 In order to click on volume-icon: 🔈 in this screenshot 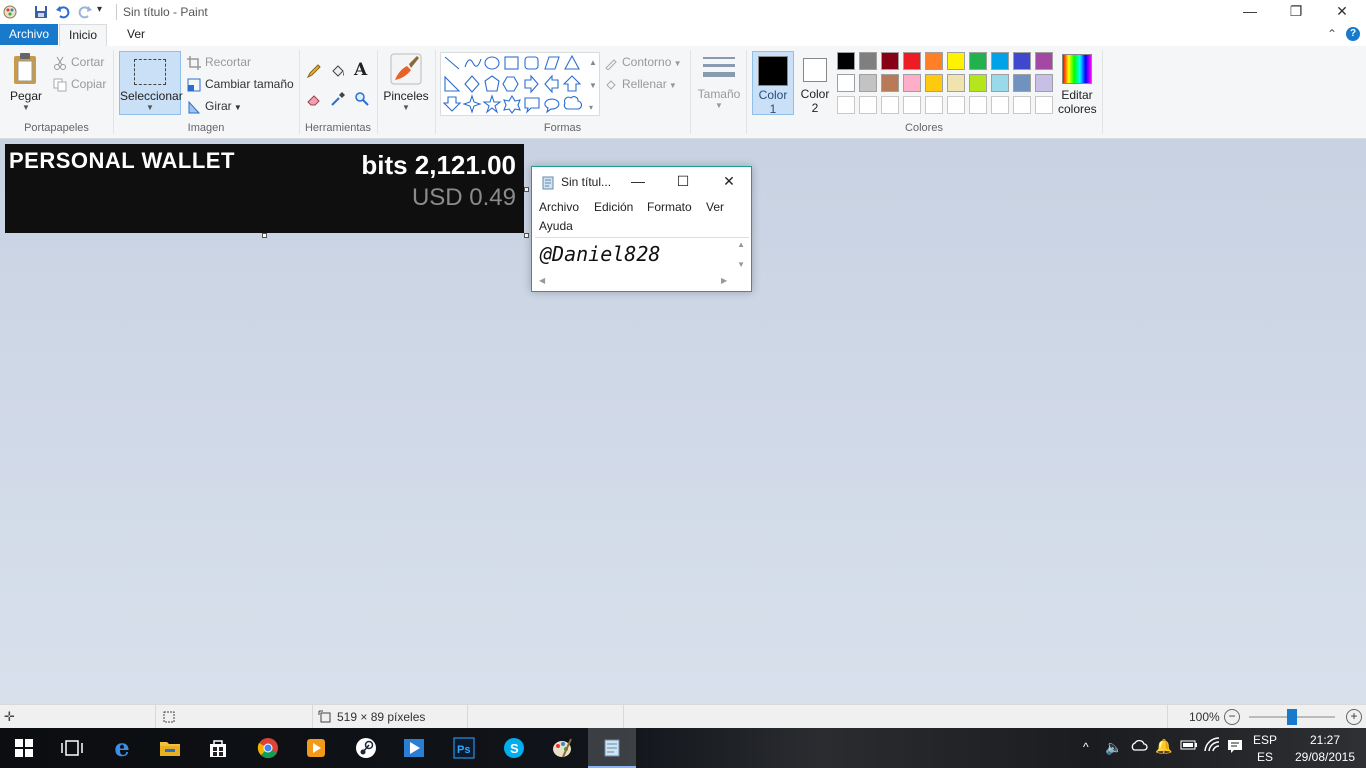, I will do `click(1113, 747)`.